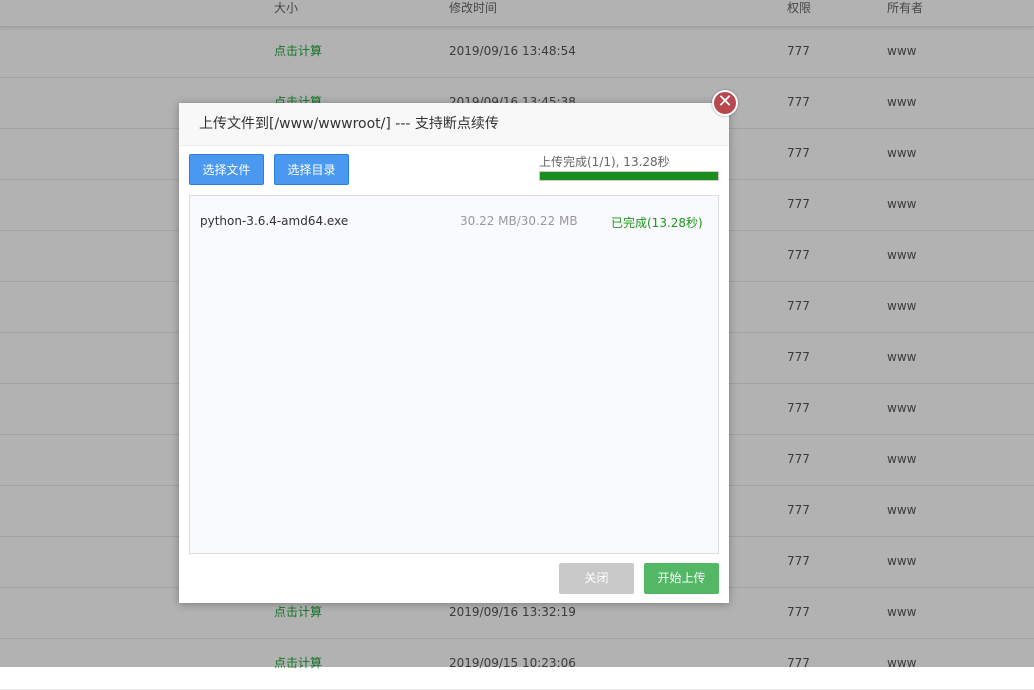 The height and width of the screenshot is (690, 1034). I want to click on select-directory-button: 选择目录, so click(311, 169).